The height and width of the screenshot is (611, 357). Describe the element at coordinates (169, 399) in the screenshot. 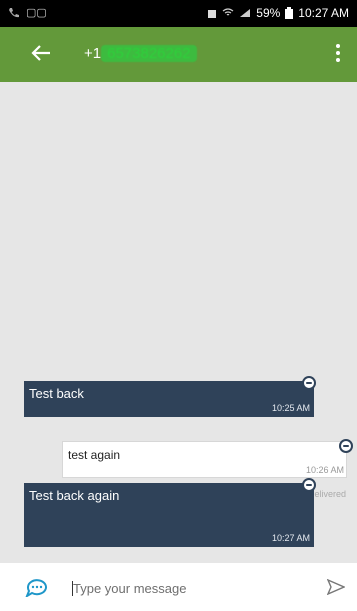

I see `incoming-message: Test back 10:25 AM` at that location.